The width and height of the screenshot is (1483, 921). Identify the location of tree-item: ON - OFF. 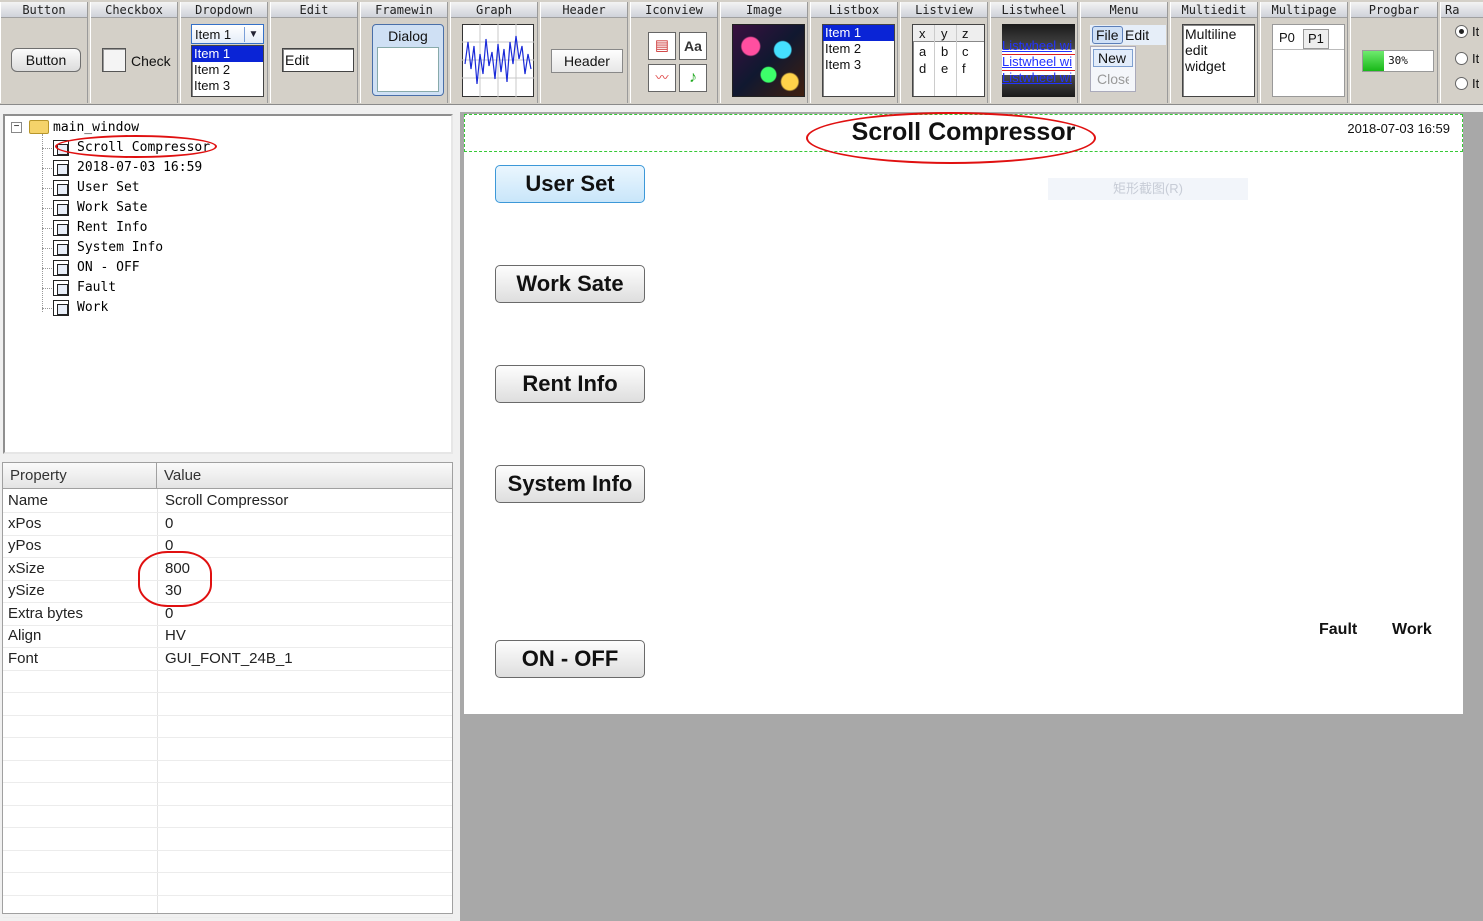
(108, 268).